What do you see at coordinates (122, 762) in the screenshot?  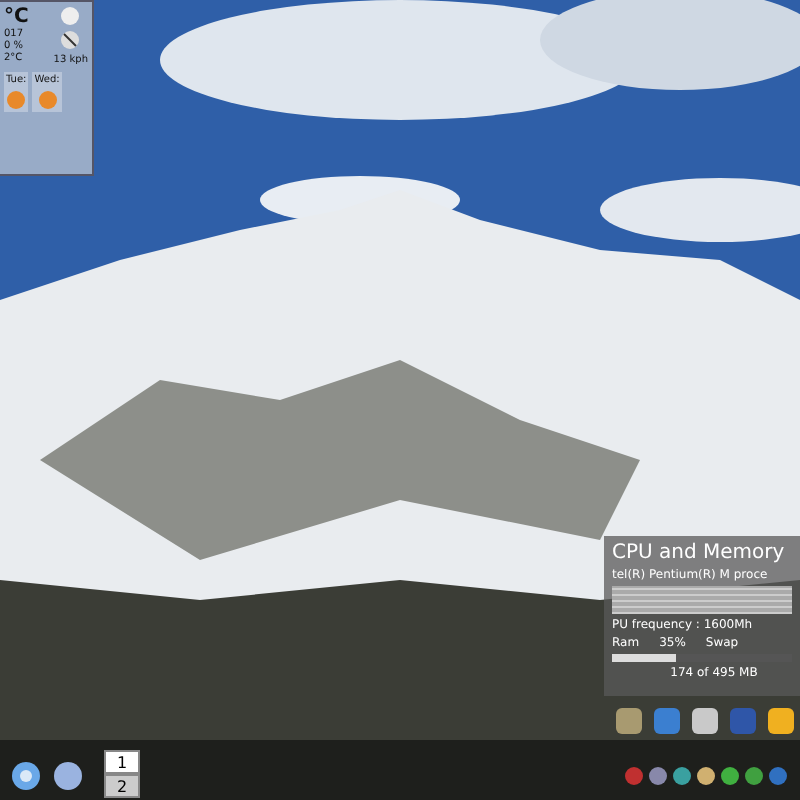 I see `desktop-button: 1` at bounding box center [122, 762].